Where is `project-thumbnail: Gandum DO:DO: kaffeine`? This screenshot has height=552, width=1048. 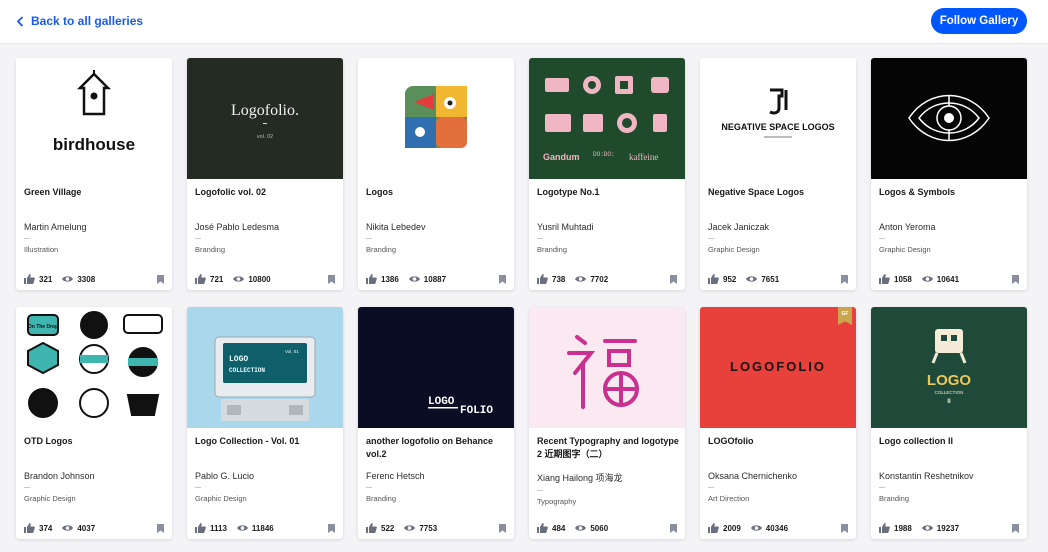 project-thumbnail: Gandum DO:DO: kaffeine is located at coordinates (607, 118).